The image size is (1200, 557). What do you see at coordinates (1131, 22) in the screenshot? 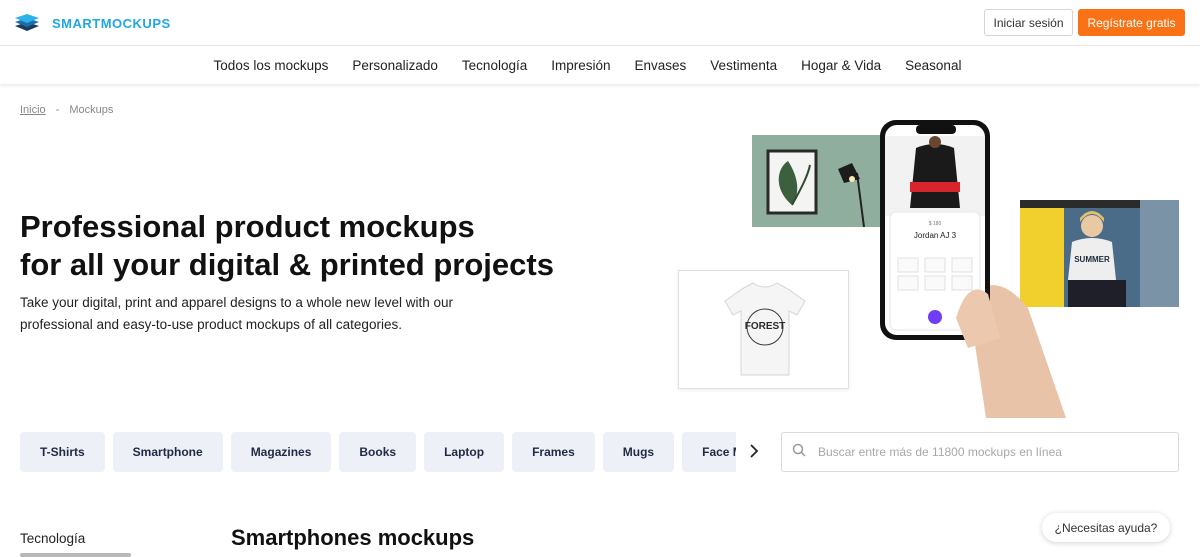
I see `signup-button: Regístrate gratis` at bounding box center [1131, 22].